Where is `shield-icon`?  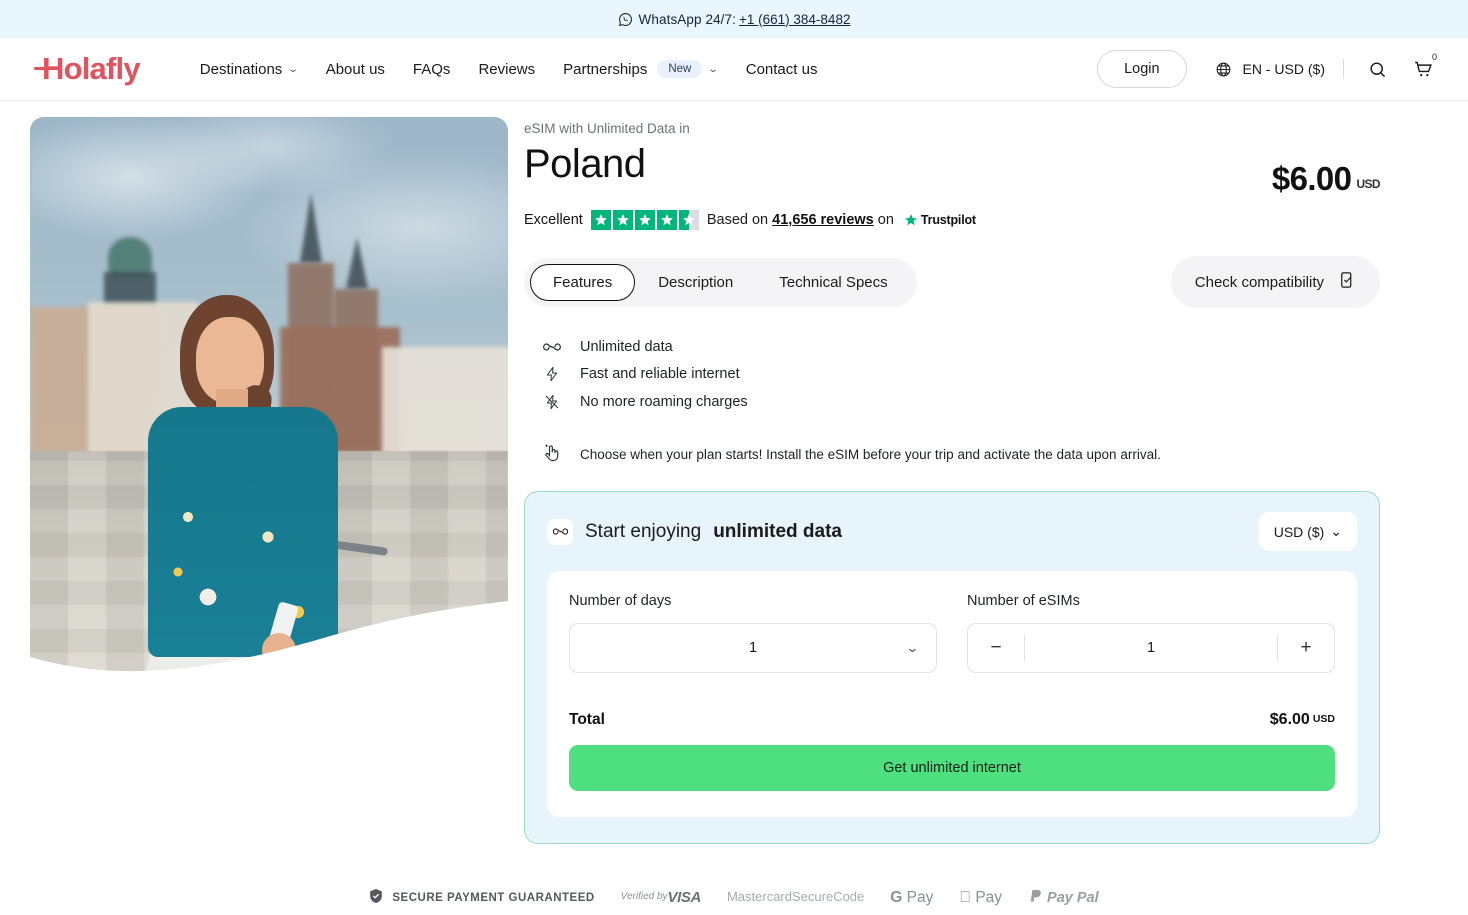 shield-icon is located at coordinates (376, 897).